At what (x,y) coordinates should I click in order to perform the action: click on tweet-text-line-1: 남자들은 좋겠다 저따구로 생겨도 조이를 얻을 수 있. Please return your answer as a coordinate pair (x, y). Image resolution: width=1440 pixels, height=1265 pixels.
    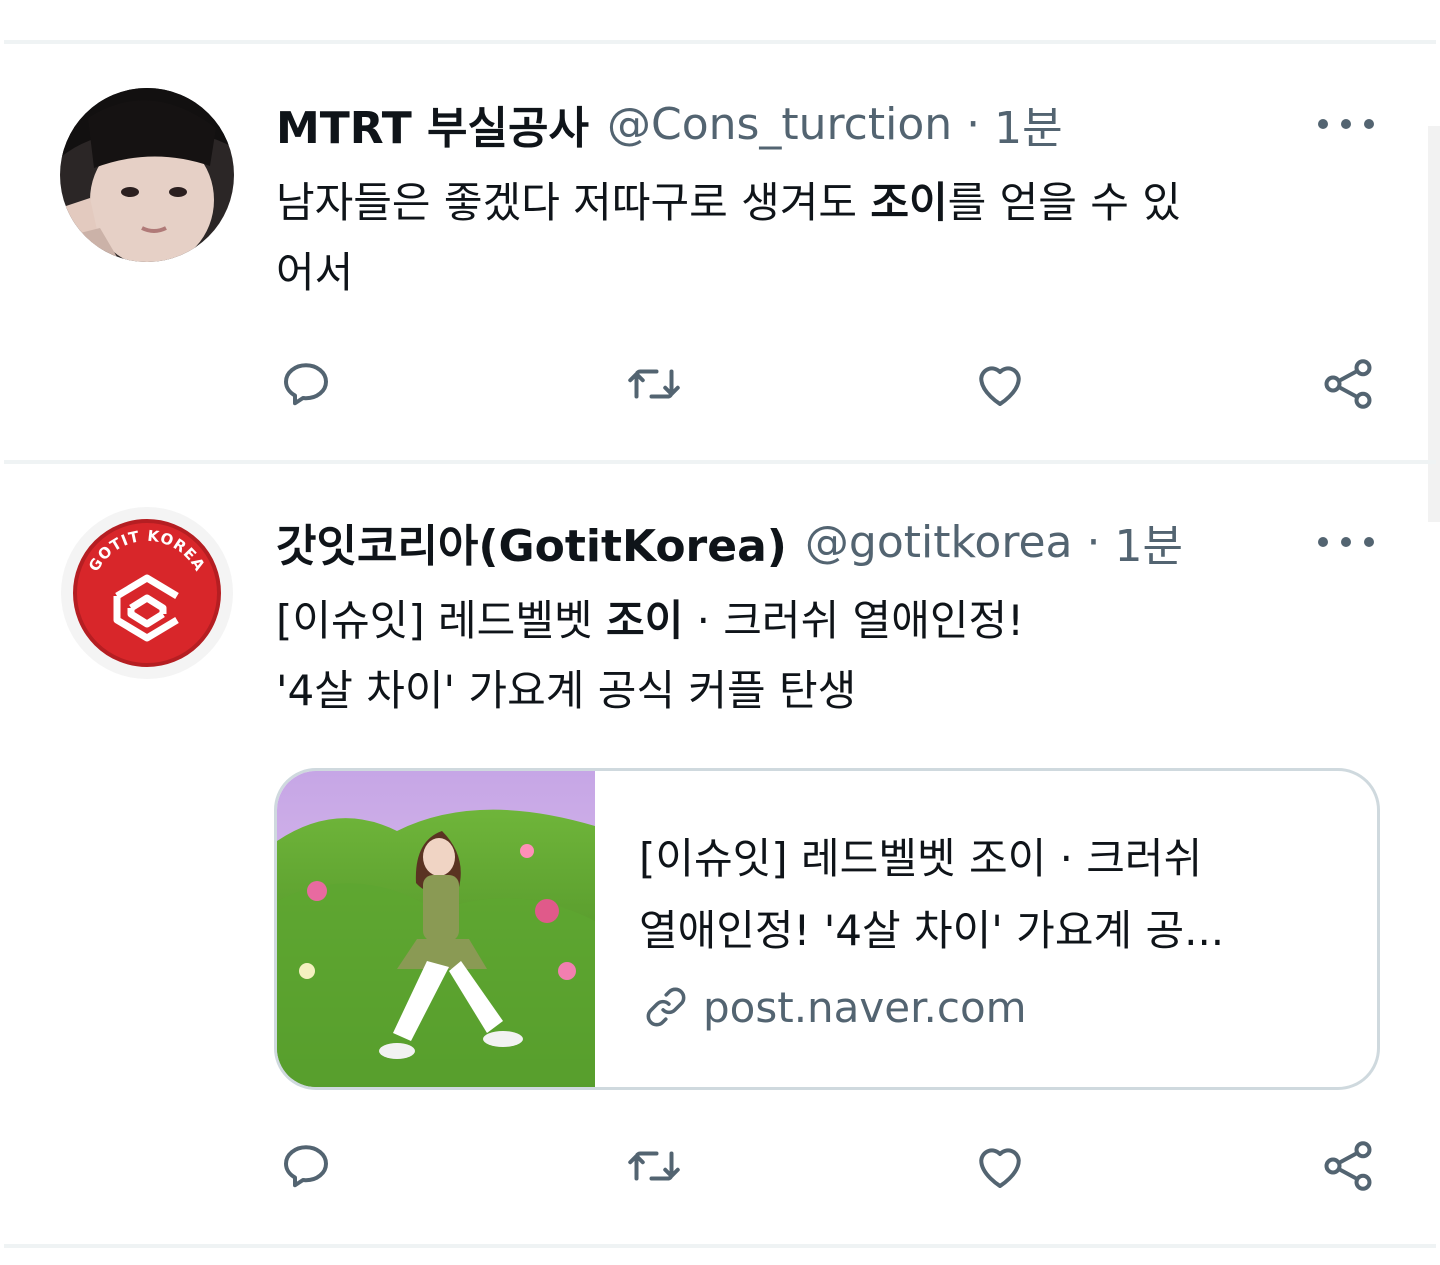
    Looking at the image, I should click on (728, 202).